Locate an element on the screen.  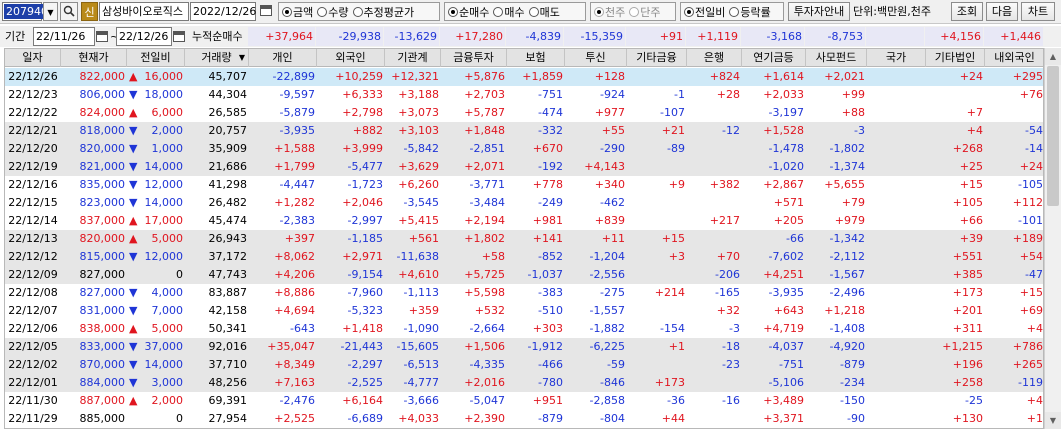
cell-domestic-foreign: +4 is located at coordinates (1034, 400).